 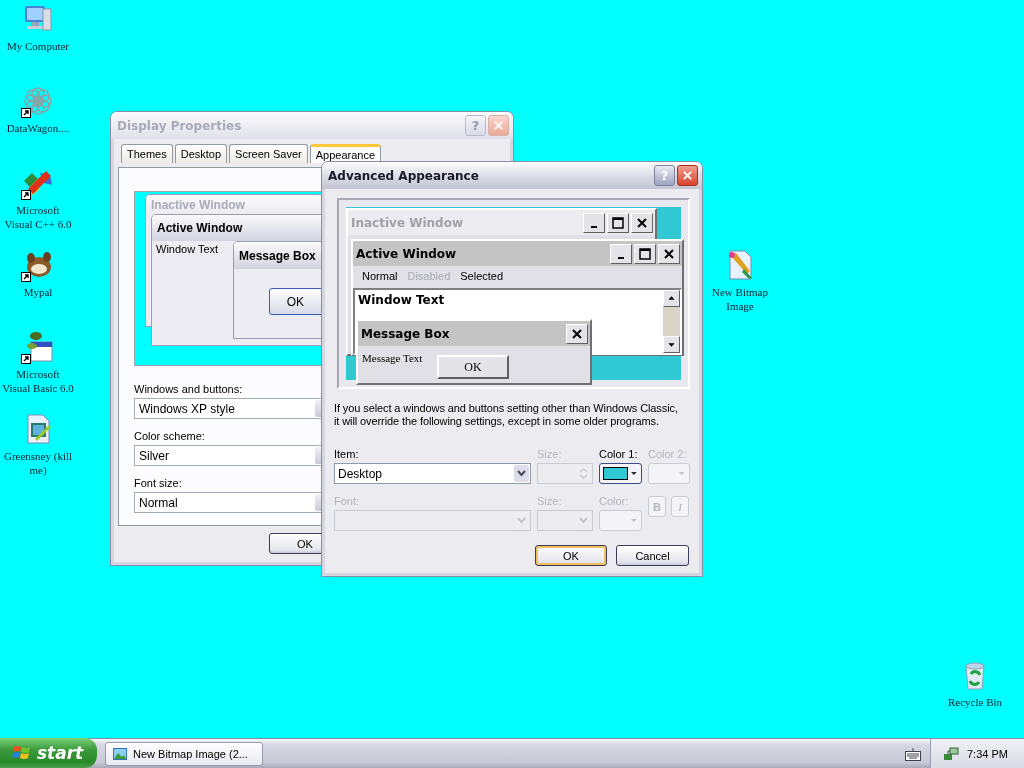 What do you see at coordinates (120, 753) in the screenshot?
I see `image-file-icon` at bounding box center [120, 753].